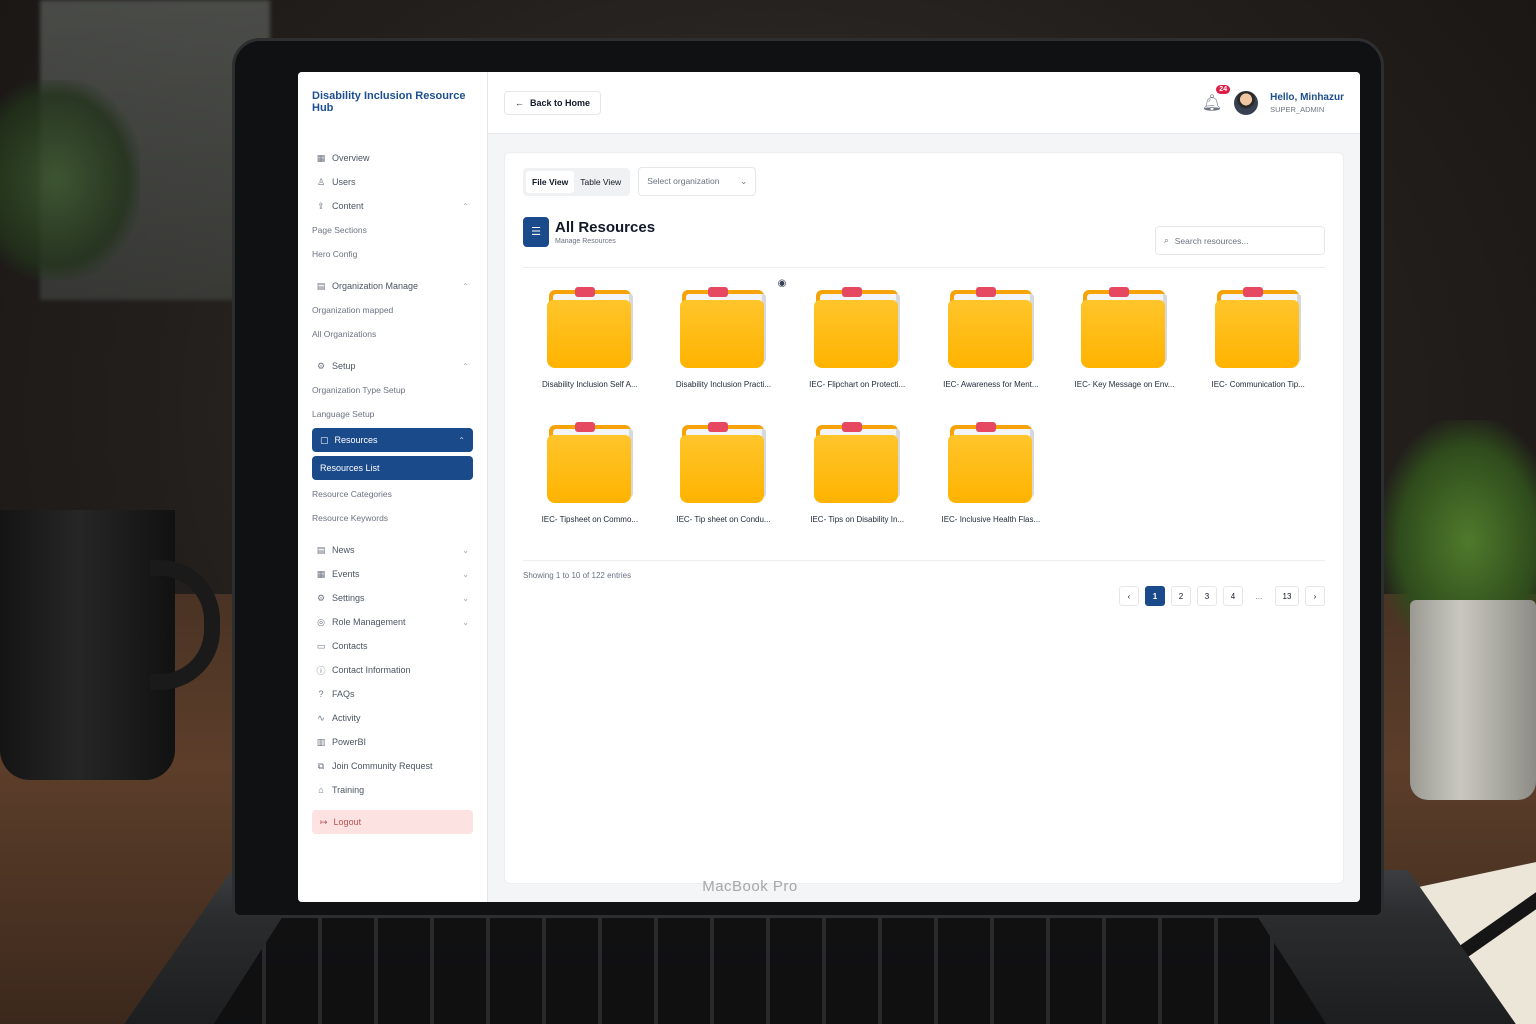 This screenshot has height=1024, width=1536. What do you see at coordinates (369, 622) in the screenshot?
I see `sidebar-item-label: Role Management` at bounding box center [369, 622].